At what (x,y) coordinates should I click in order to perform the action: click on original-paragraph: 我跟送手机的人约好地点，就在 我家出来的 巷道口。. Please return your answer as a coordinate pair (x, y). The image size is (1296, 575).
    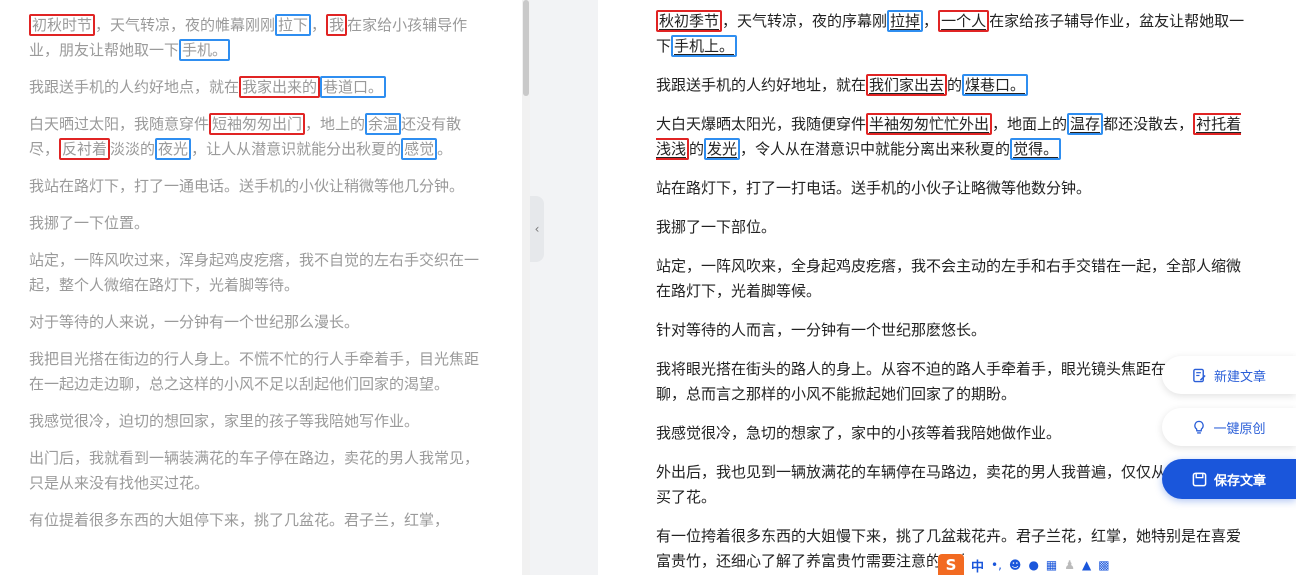
    Looking at the image, I should click on (256, 87).